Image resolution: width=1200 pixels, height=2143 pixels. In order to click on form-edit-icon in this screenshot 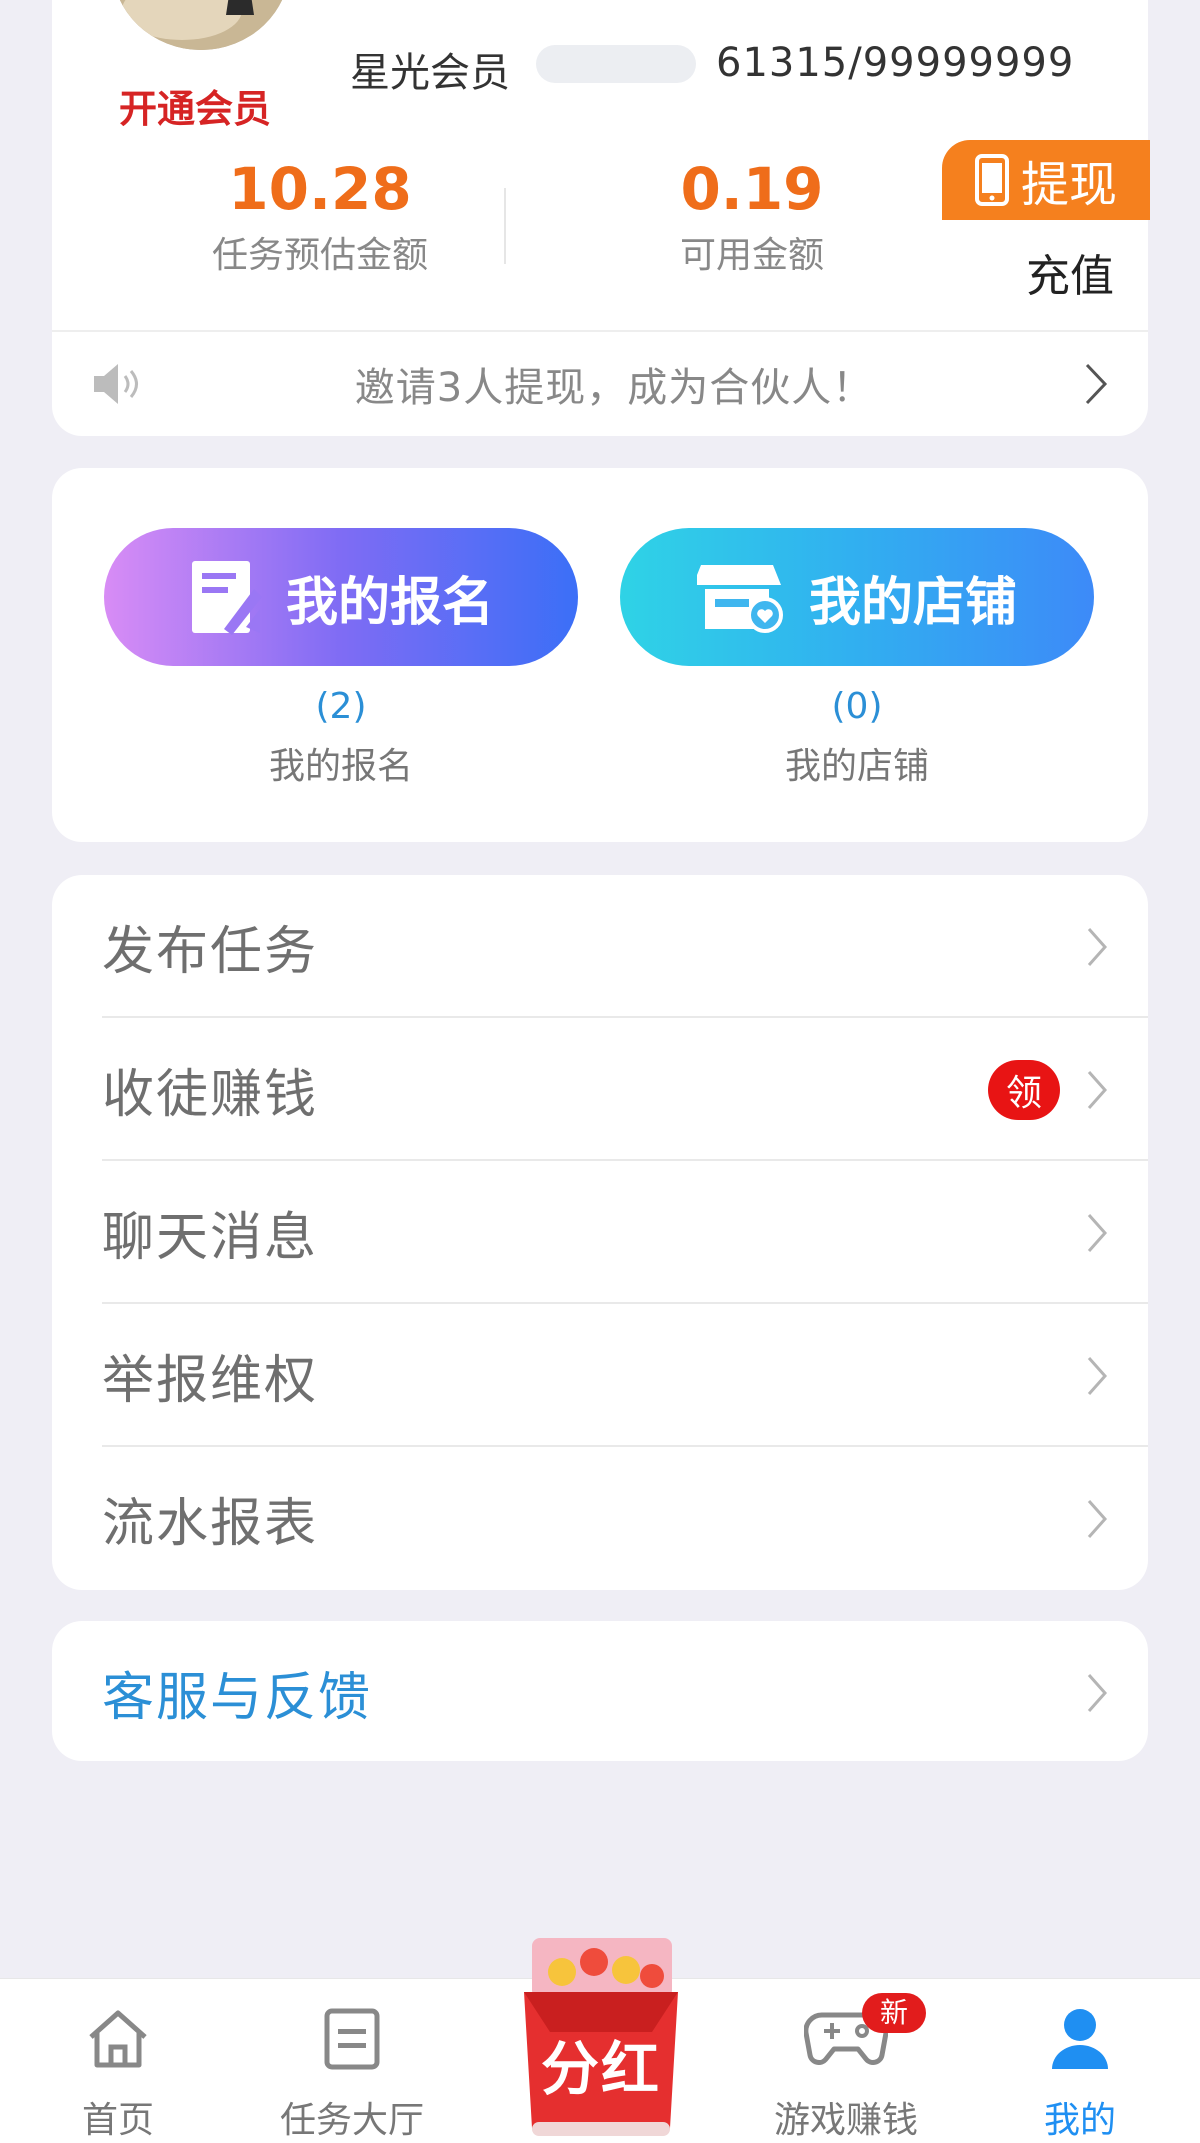, I will do `click(226, 598)`.